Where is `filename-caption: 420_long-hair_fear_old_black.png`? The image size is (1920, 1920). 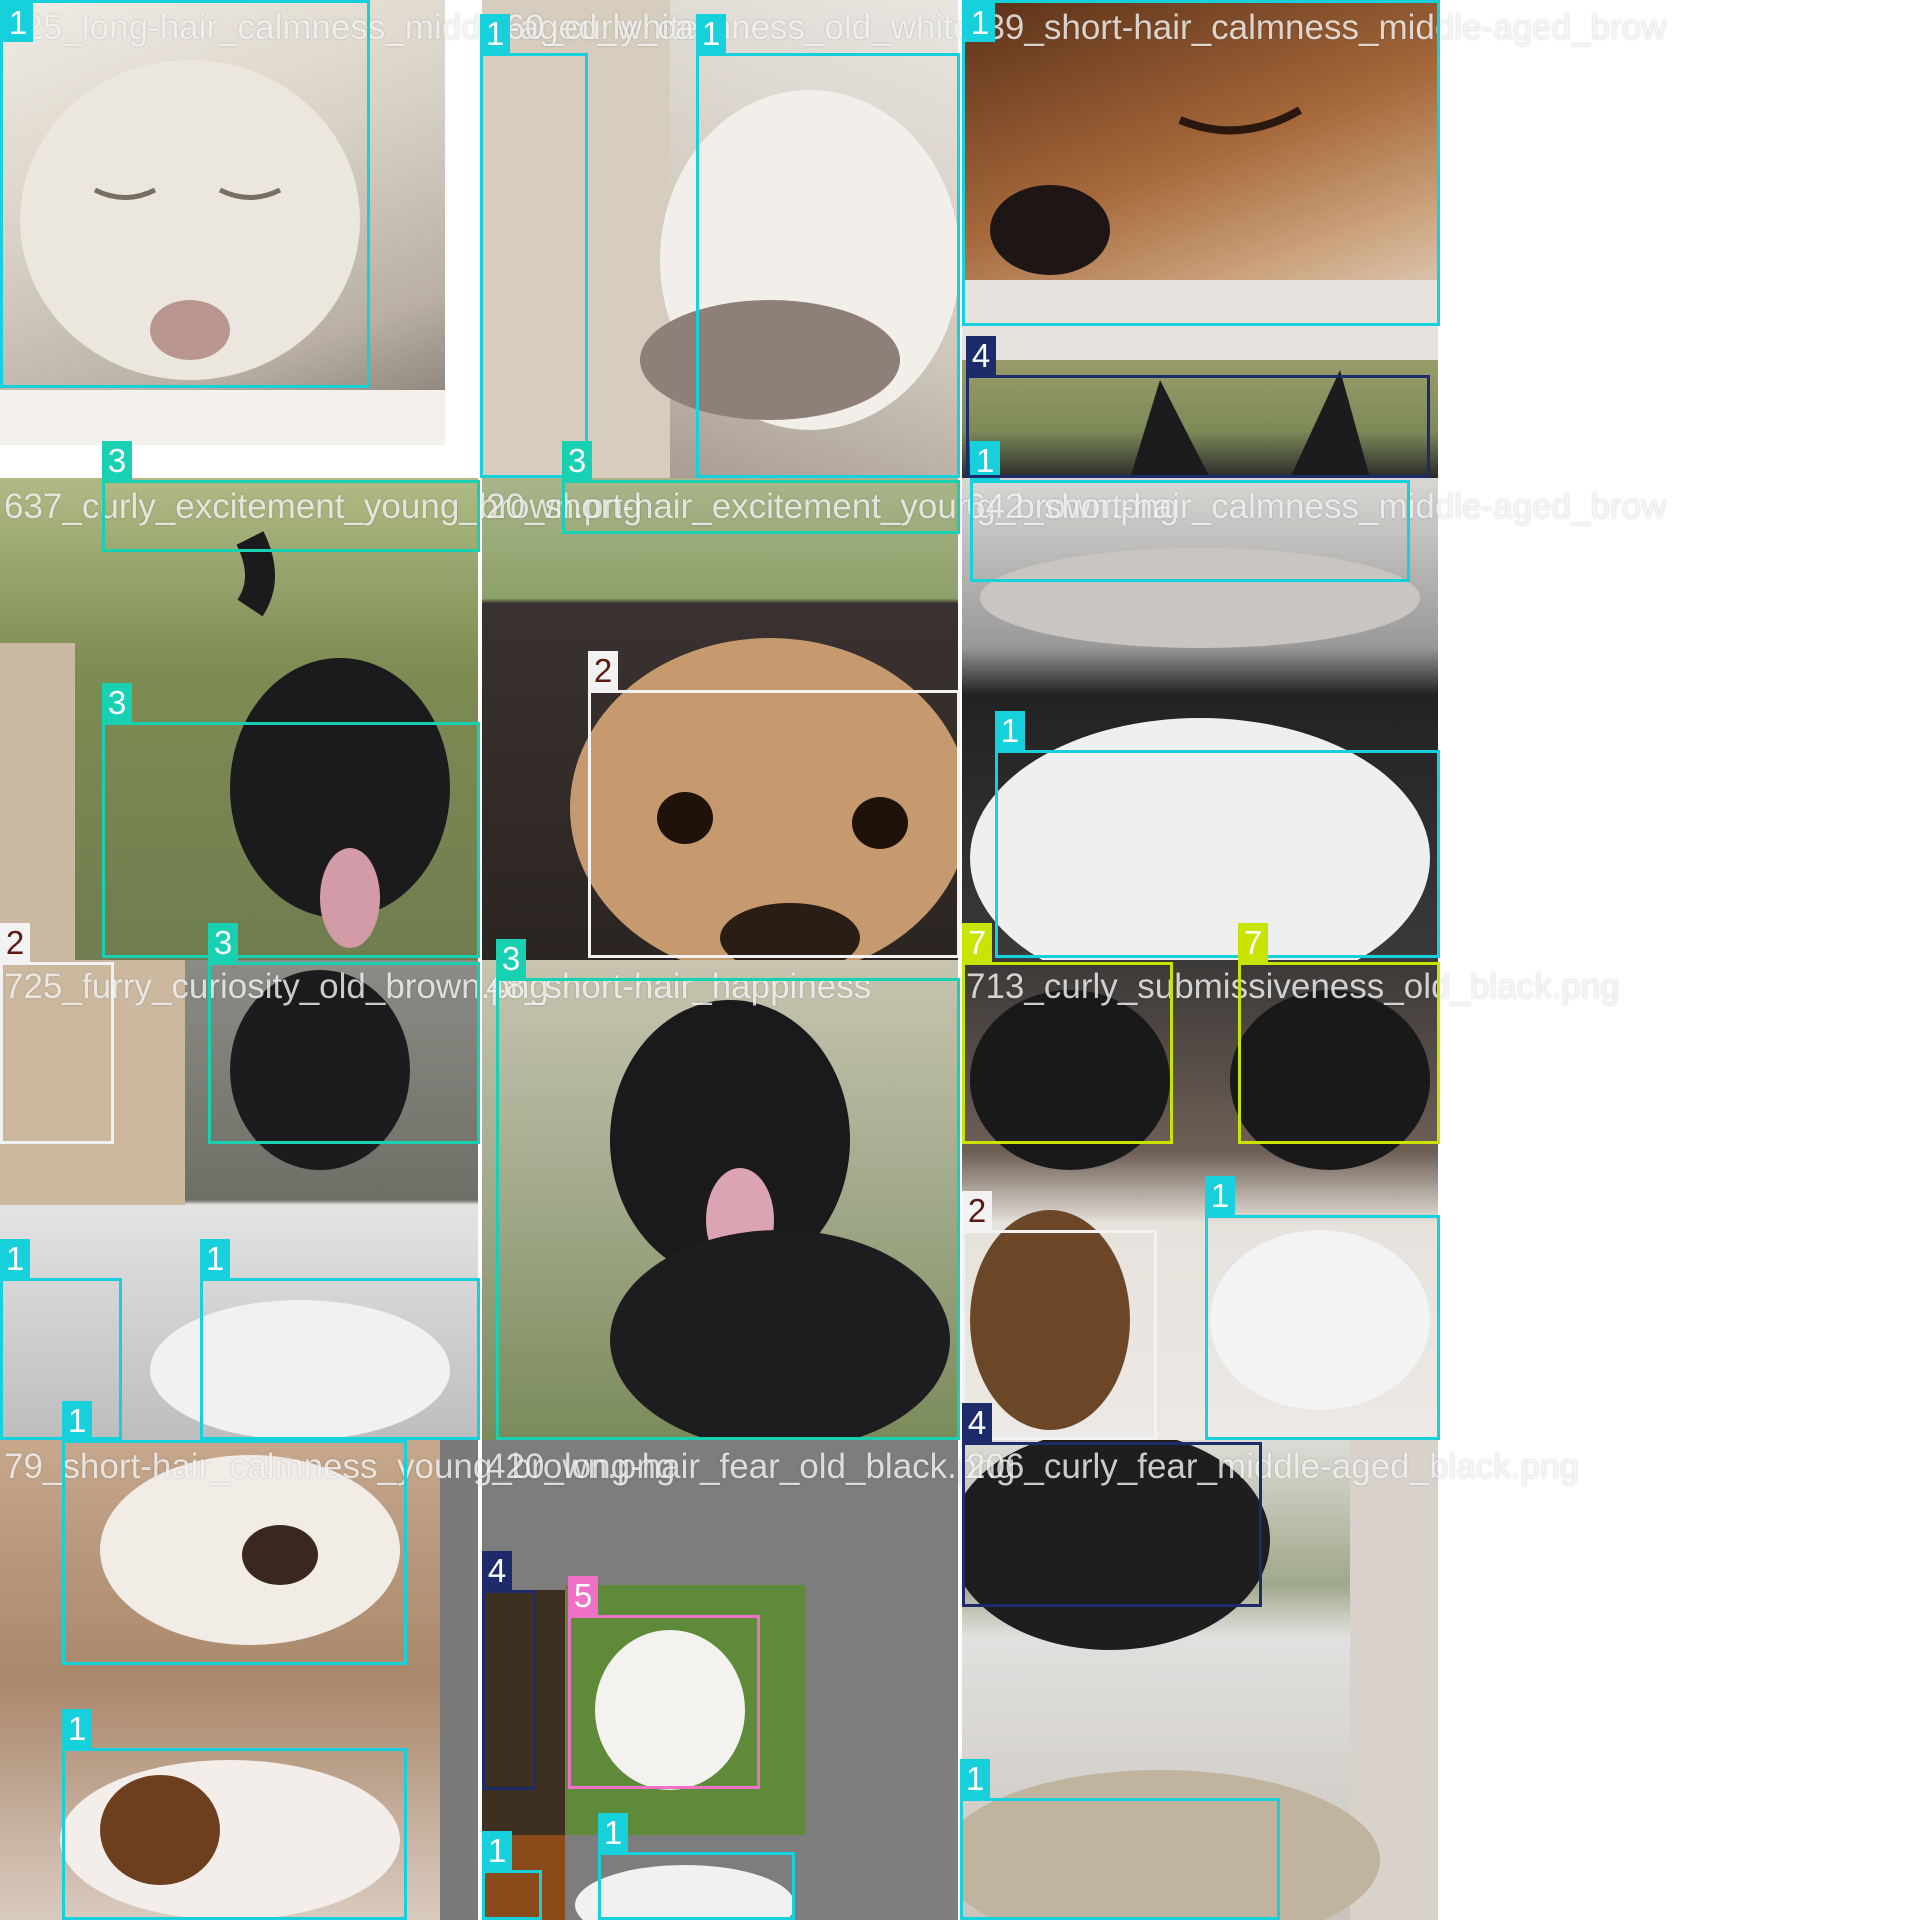 filename-caption: 420_long-hair_fear_old_black.png is located at coordinates (751, 1466).